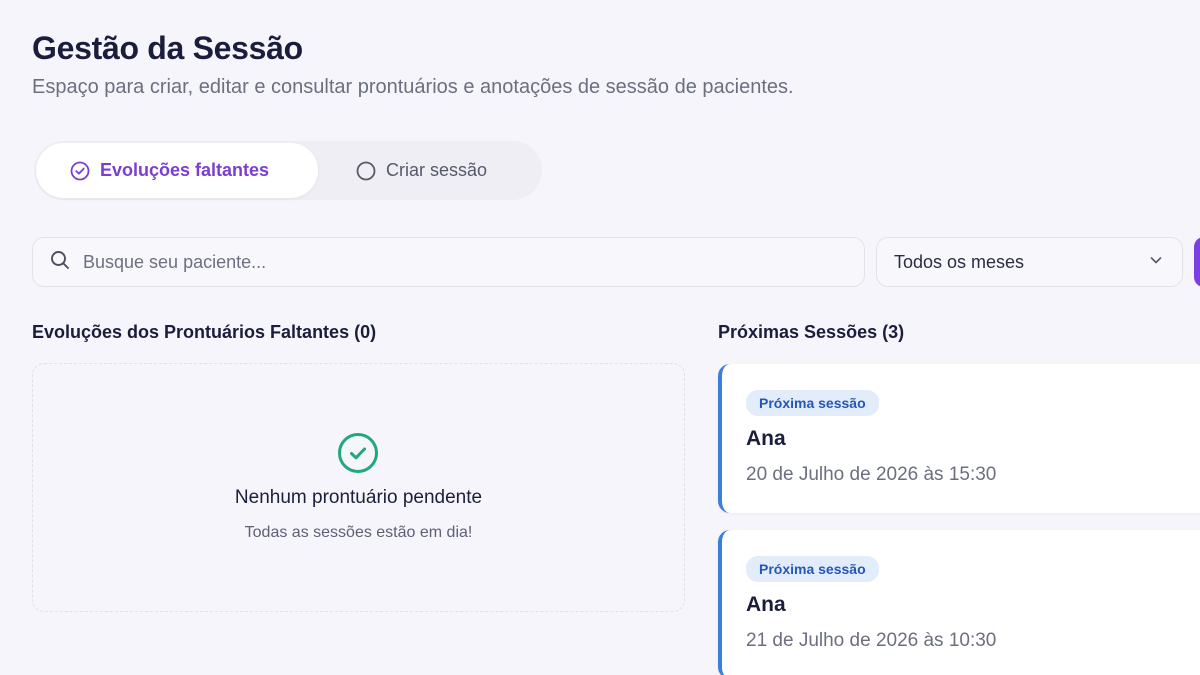 The height and width of the screenshot is (675, 1200). Describe the element at coordinates (167, 48) in the screenshot. I see `page-title: Gestão da Sessão` at that location.